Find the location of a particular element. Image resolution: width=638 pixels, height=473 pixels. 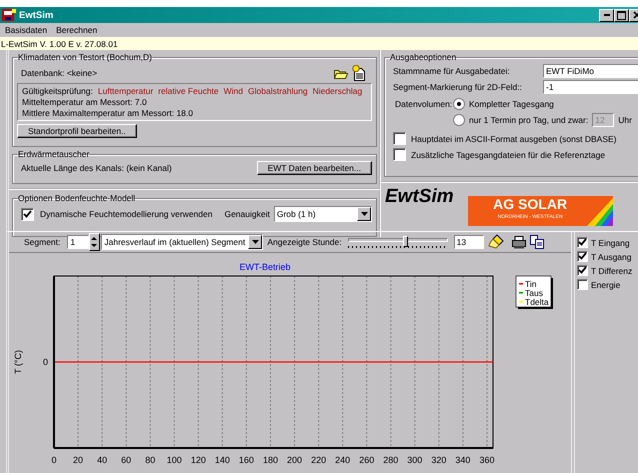

chart-title: EWT-Betrieb is located at coordinates (265, 267).